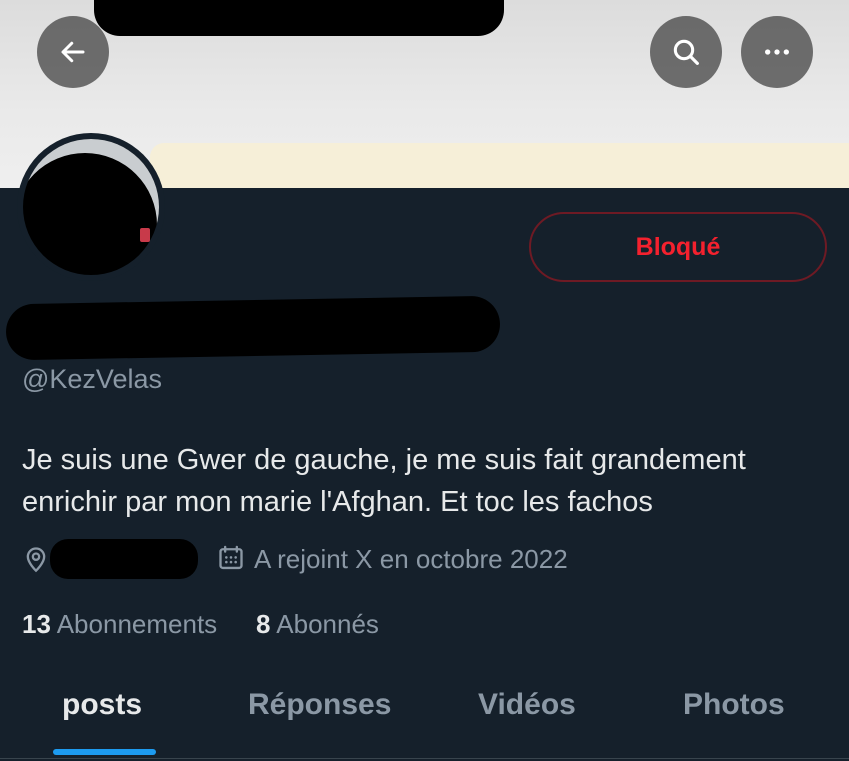 The width and height of the screenshot is (849, 761). What do you see at coordinates (319, 705) in the screenshot?
I see `tab-replies: Réponses` at bounding box center [319, 705].